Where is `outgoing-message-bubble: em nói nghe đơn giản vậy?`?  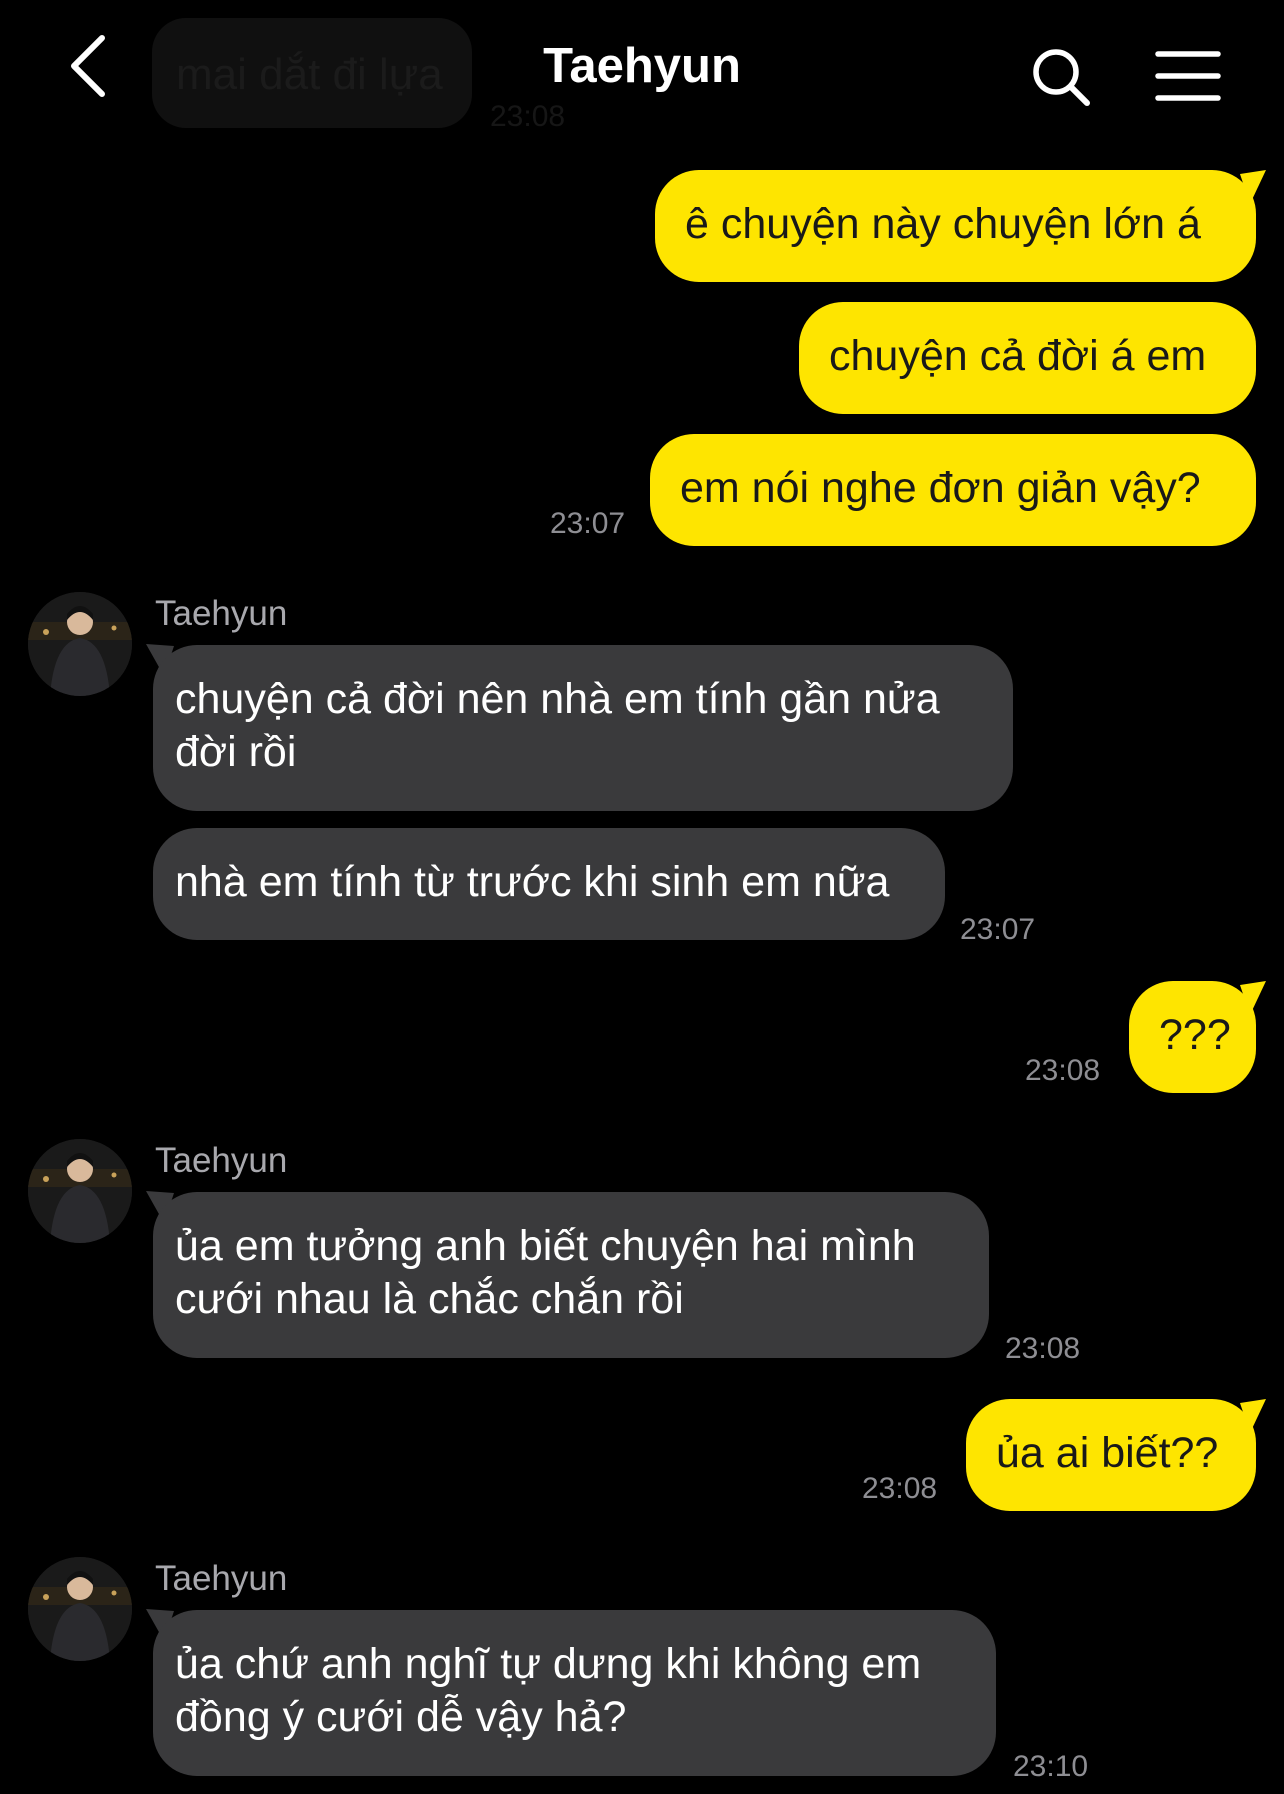
outgoing-message-bubble: em nói nghe đơn giản vậy? is located at coordinates (953, 490).